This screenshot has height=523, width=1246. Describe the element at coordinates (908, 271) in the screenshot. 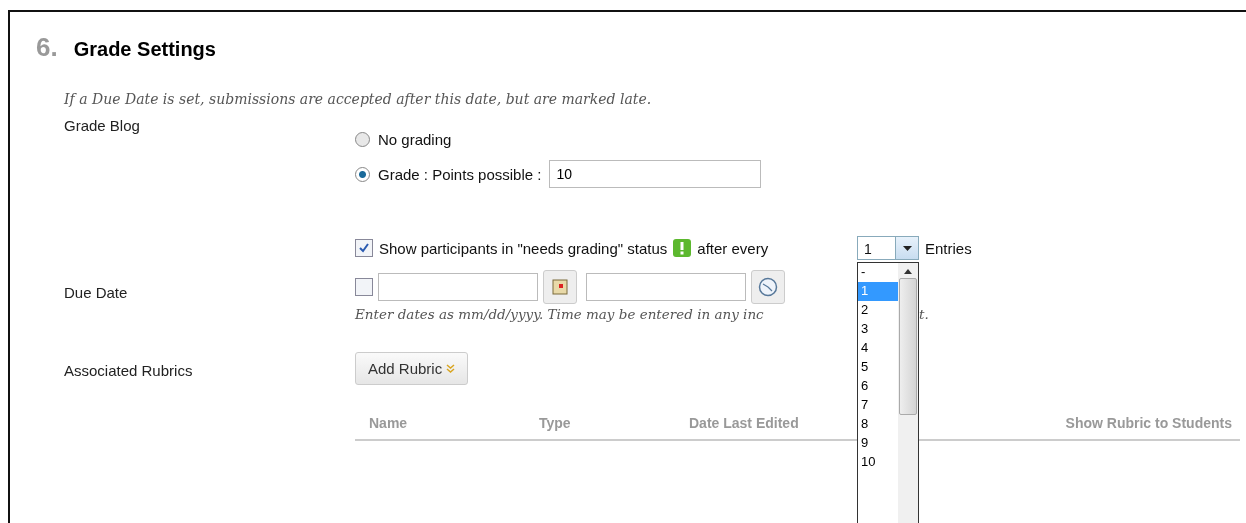

I see `scroll-up-icon` at that location.